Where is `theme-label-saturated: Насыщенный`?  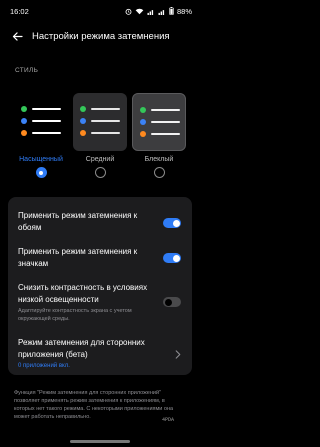 theme-label-saturated: Насыщенный is located at coordinates (41, 159).